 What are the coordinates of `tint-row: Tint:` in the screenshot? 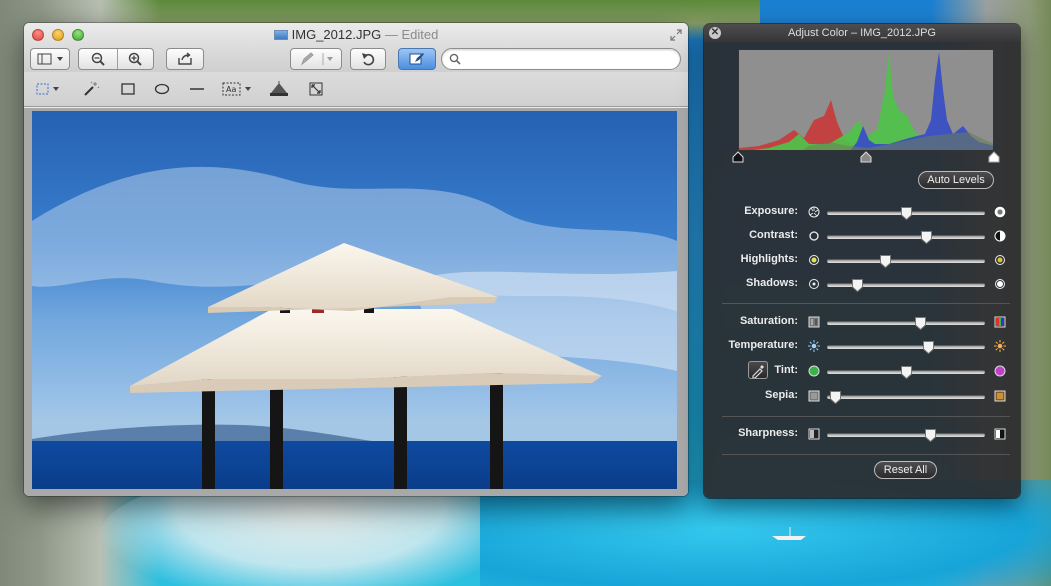 It's located at (862, 371).